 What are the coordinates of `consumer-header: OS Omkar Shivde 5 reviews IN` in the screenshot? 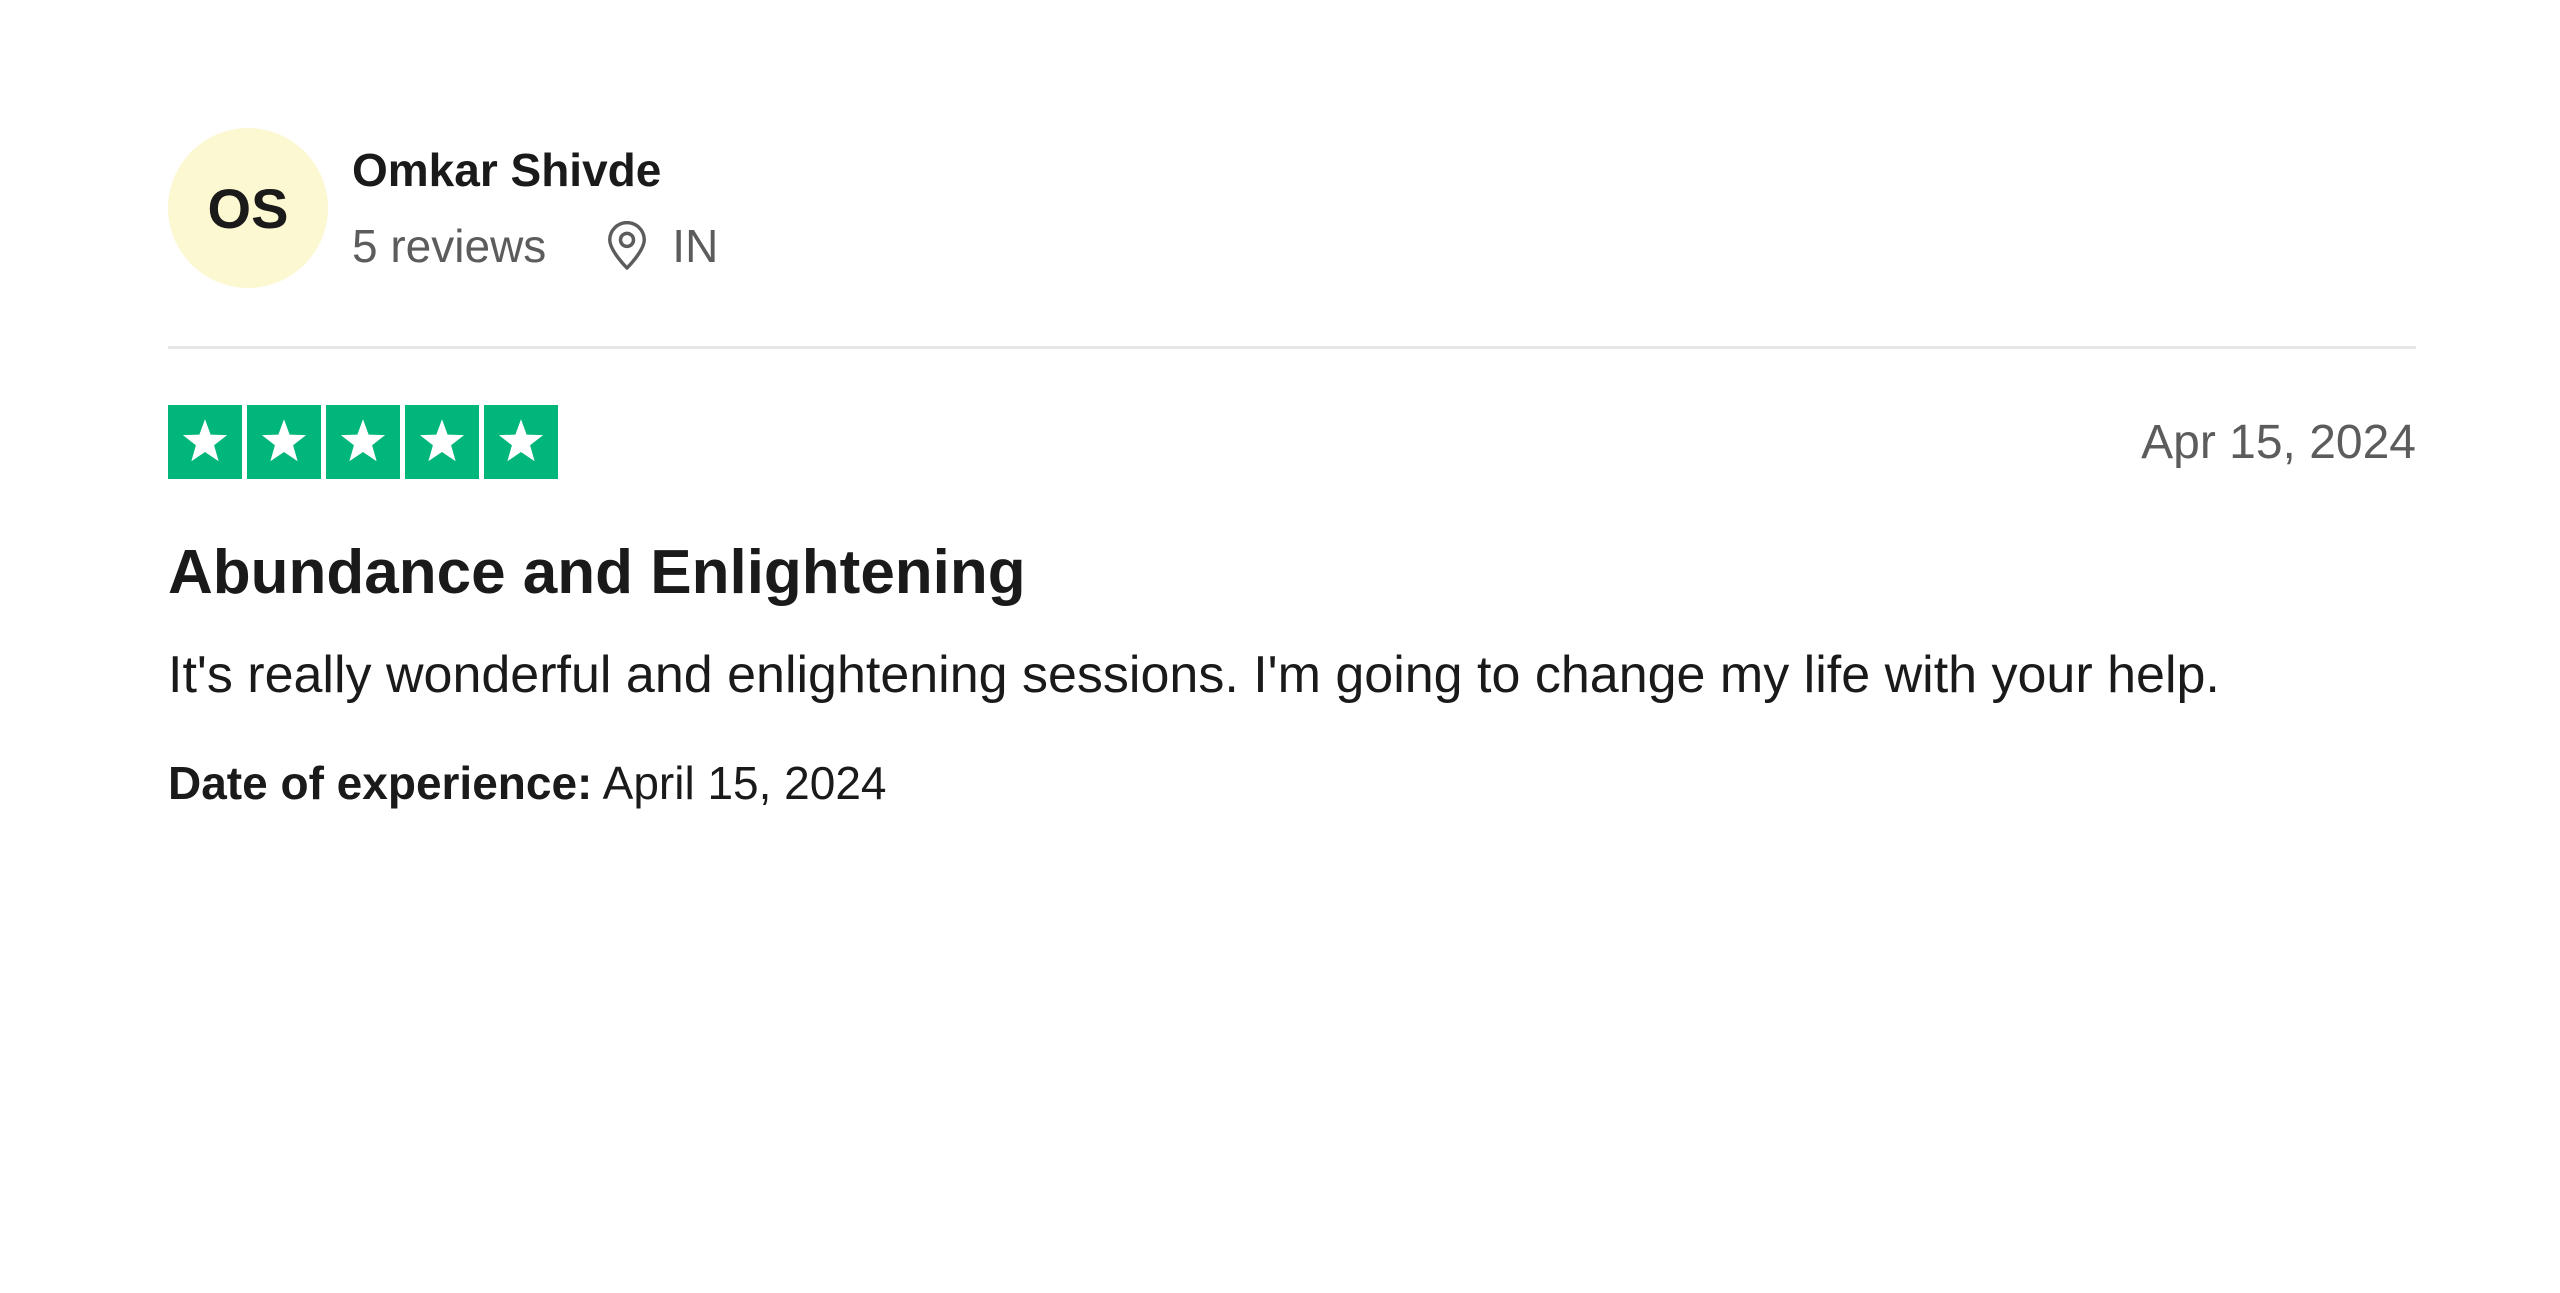 It's located at (1292, 208).